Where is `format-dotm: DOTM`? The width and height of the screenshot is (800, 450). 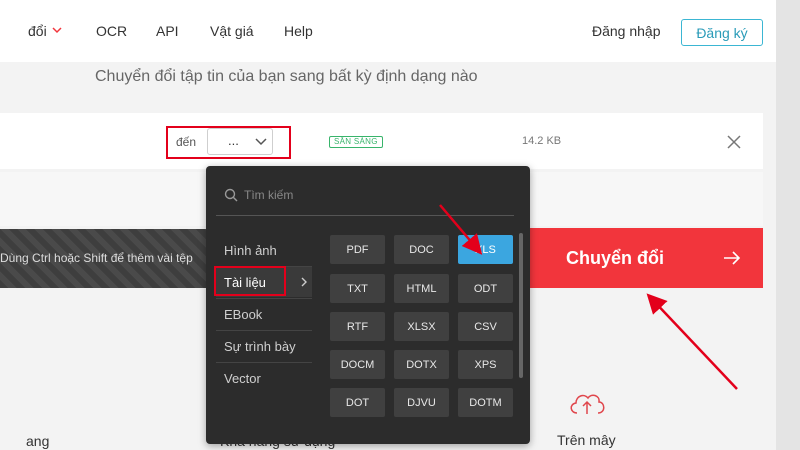 format-dotm: DOTM is located at coordinates (485, 402).